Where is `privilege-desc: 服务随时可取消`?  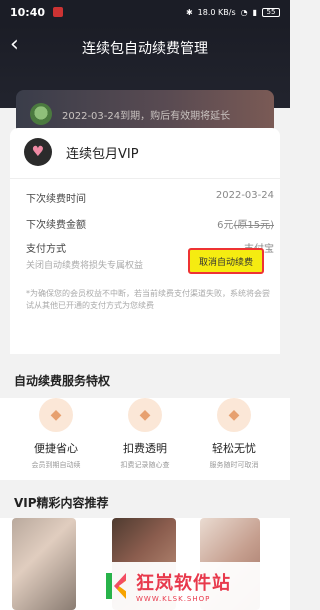 privilege-desc: 服务随时可取消 is located at coordinates (234, 465).